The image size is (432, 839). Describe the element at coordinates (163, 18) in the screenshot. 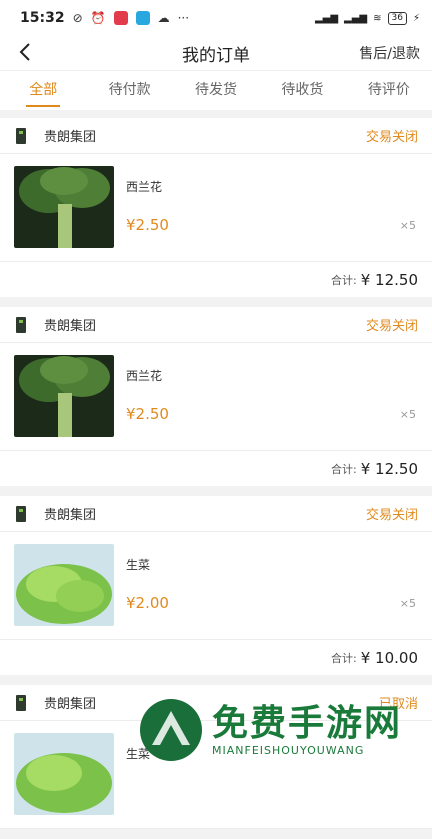

I see `cloud-icon: ☁` at that location.